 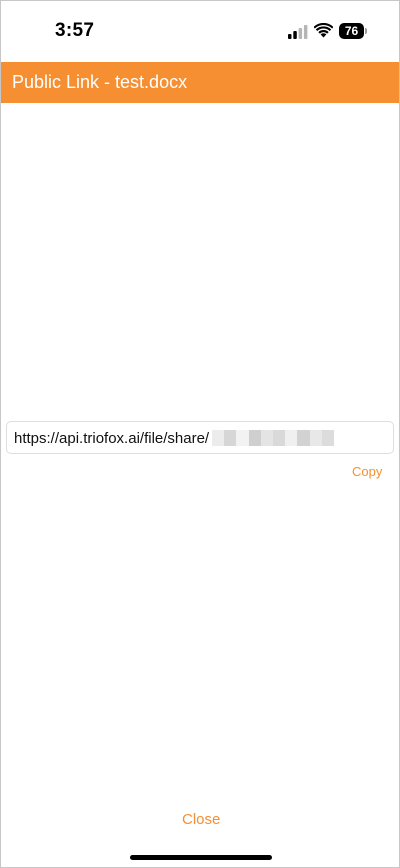 I want to click on redacted-link-token, so click(x=273, y=438).